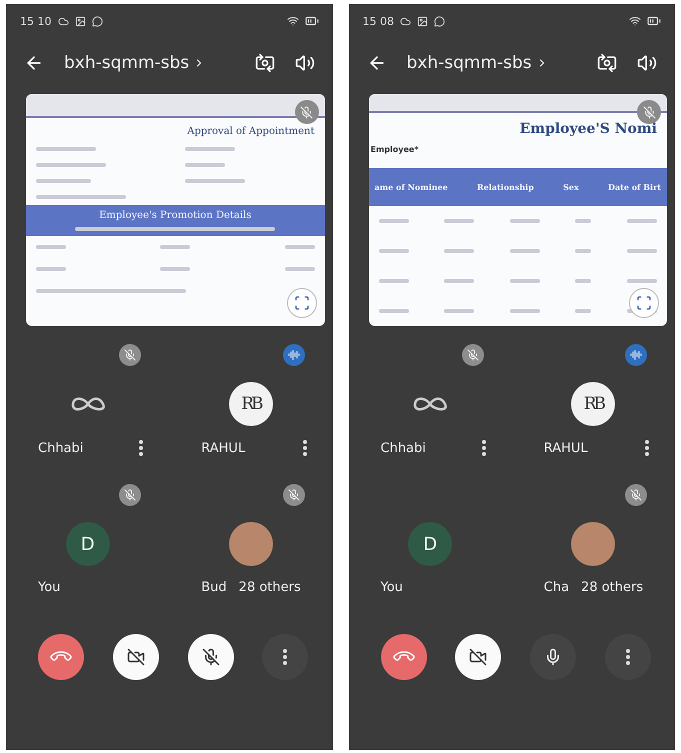  What do you see at coordinates (411, 187) in the screenshot?
I see `column-header: ame of Nominee` at bounding box center [411, 187].